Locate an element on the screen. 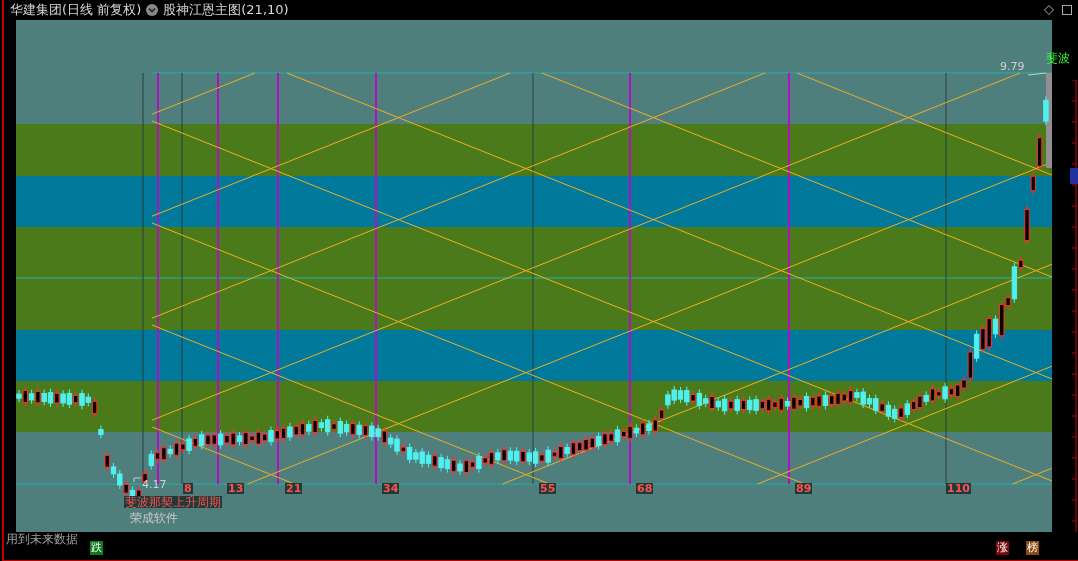 Image resolution: width=1078 pixels, height=561 pixels. diamond-icon is located at coordinates (1049, 10).